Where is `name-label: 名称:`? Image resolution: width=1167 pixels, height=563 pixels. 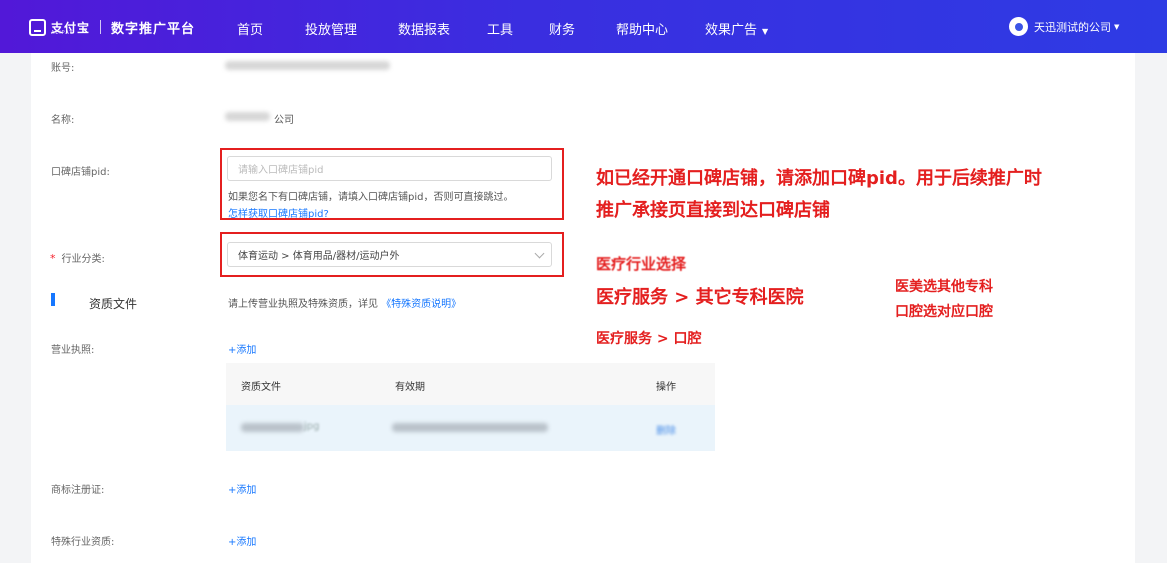
name-label: 名称: is located at coordinates (63, 120).